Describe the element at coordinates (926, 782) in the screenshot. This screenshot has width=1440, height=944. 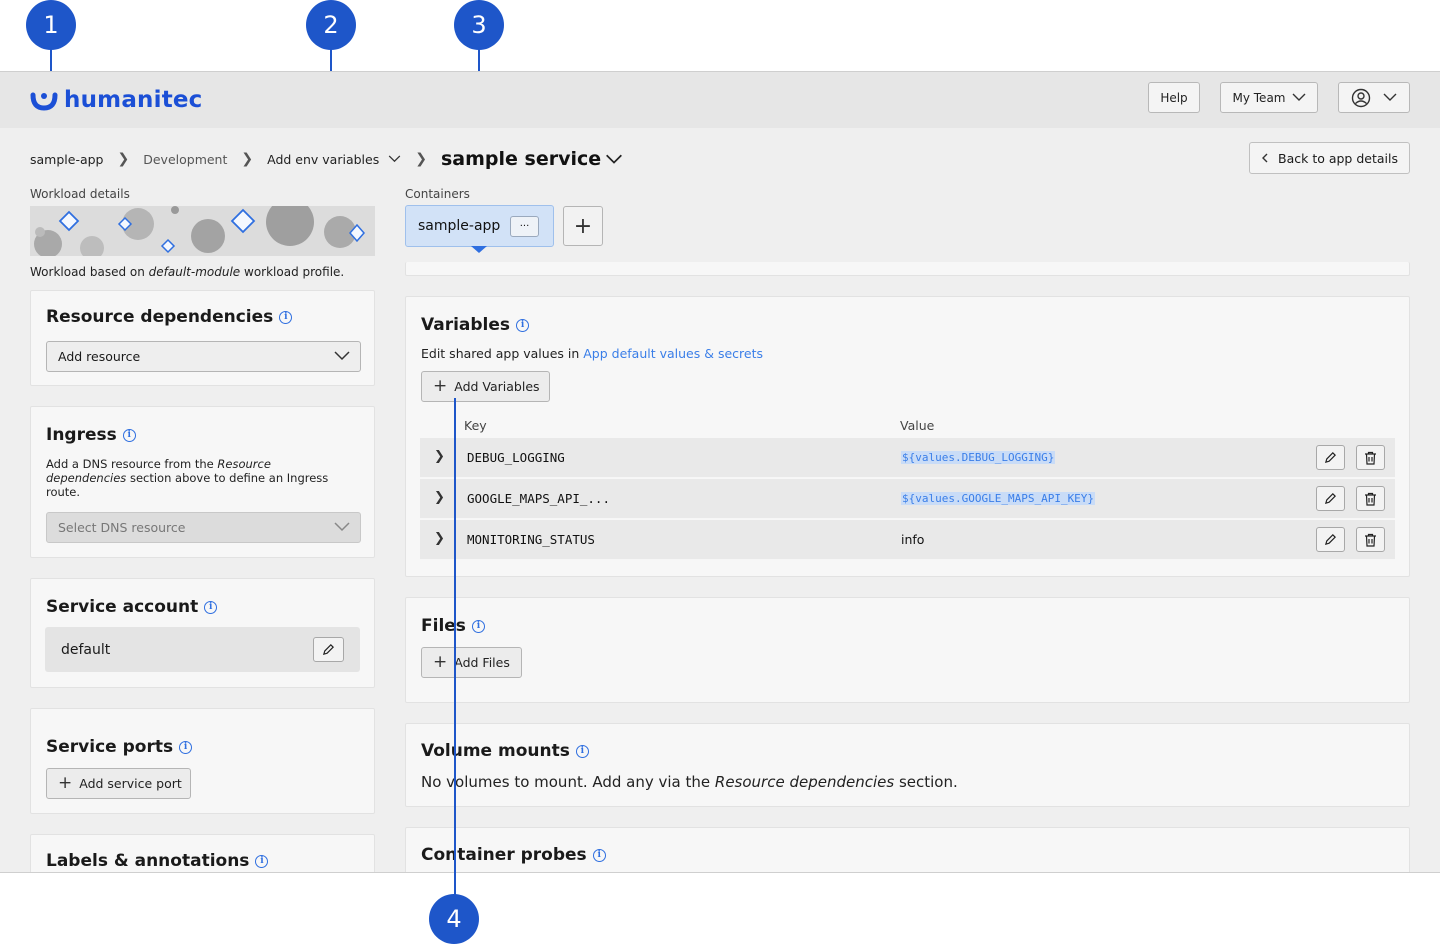
I see `volume-mounts-text-part2: section.` at that location.